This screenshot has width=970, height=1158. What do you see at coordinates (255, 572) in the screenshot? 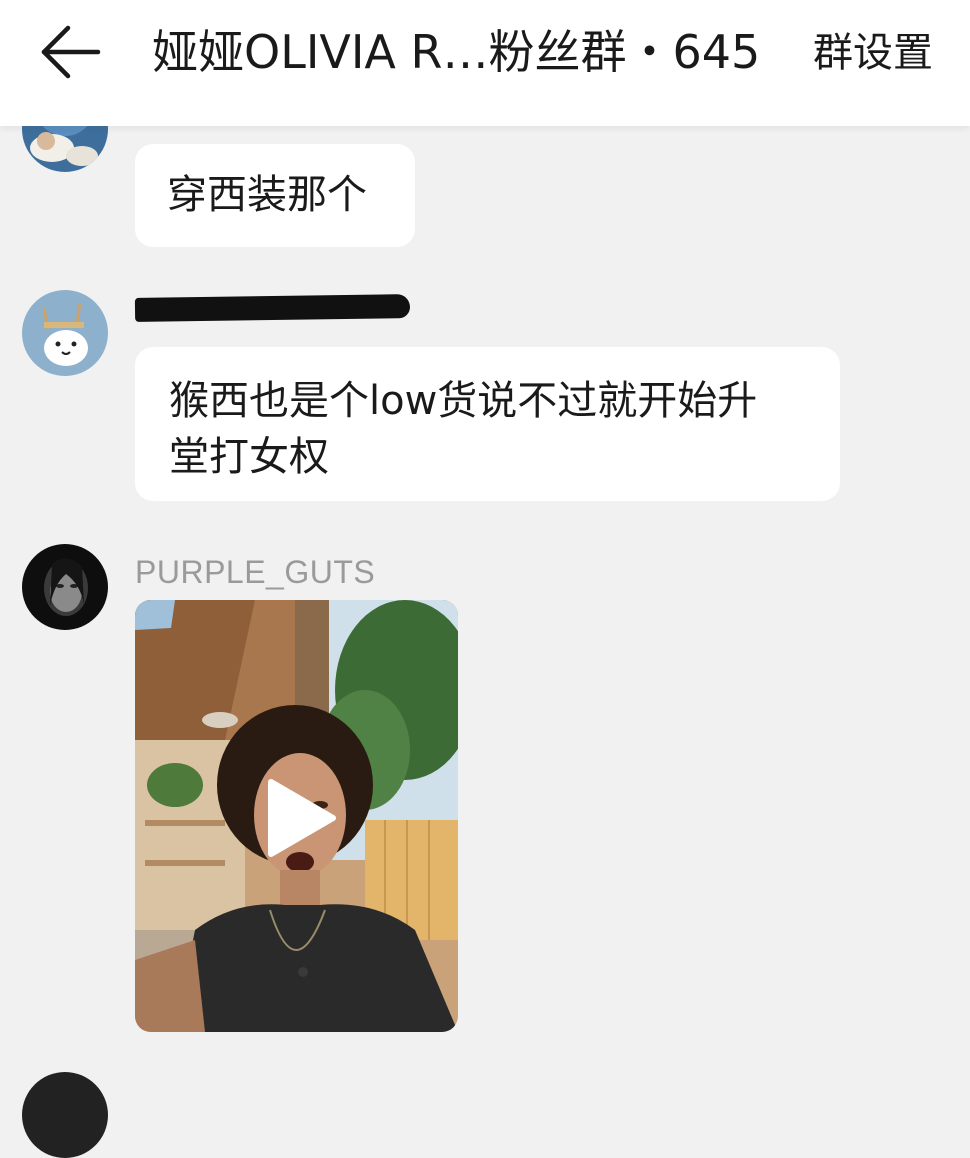
I see `sender-name: PURPLE_GUTS` at bounding box center [255, 572].